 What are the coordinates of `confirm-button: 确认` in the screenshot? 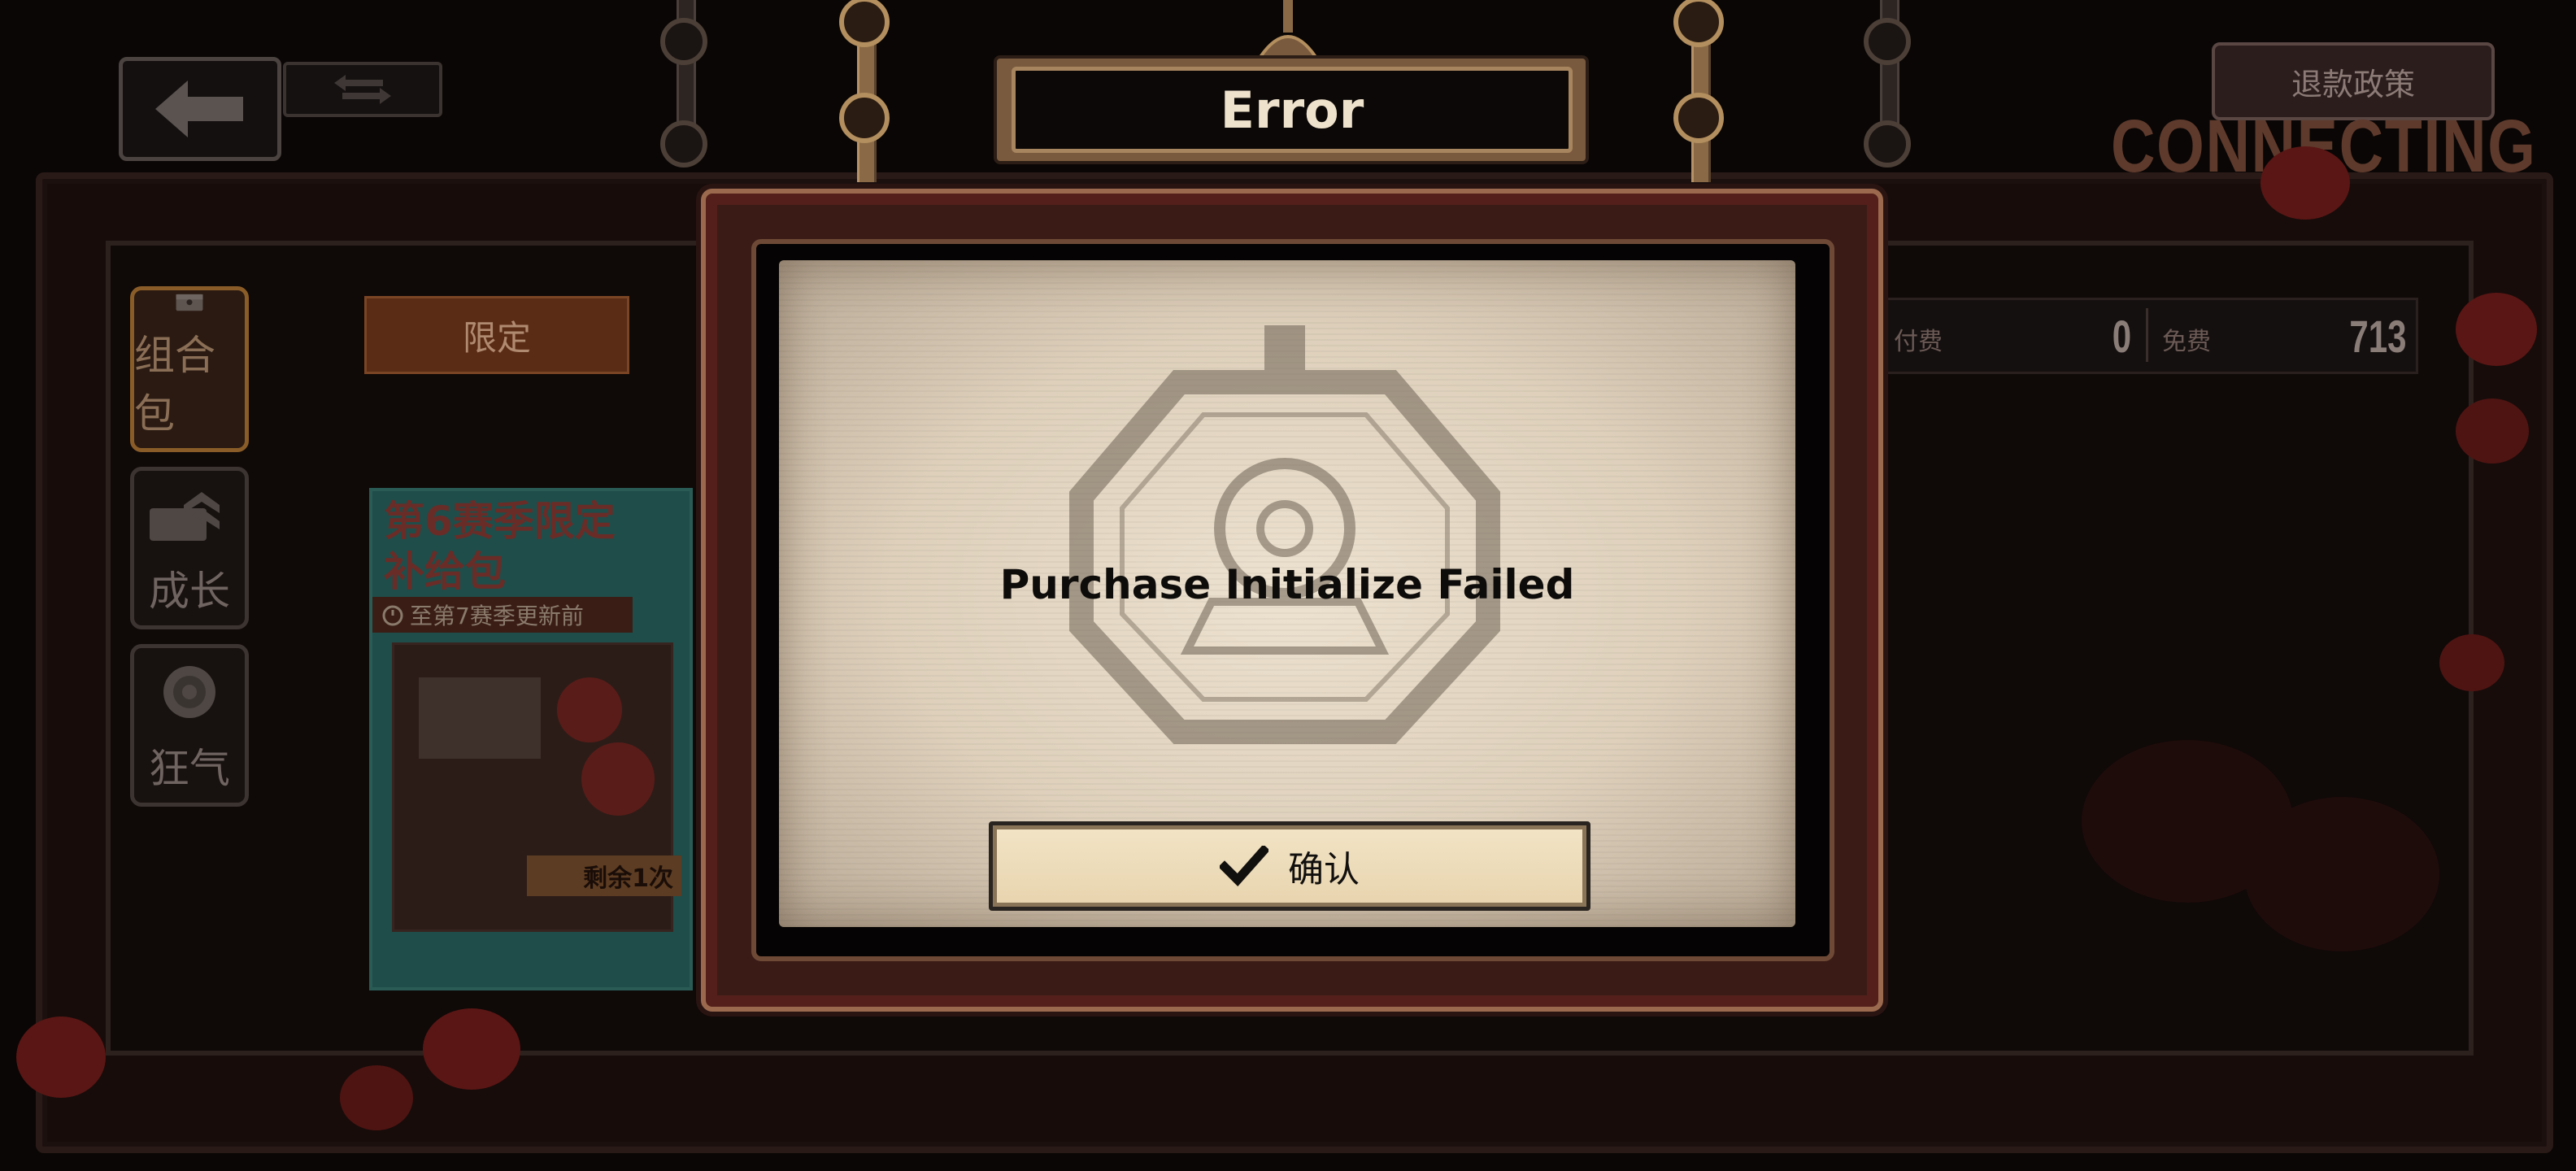 It's located at (1290, 866).